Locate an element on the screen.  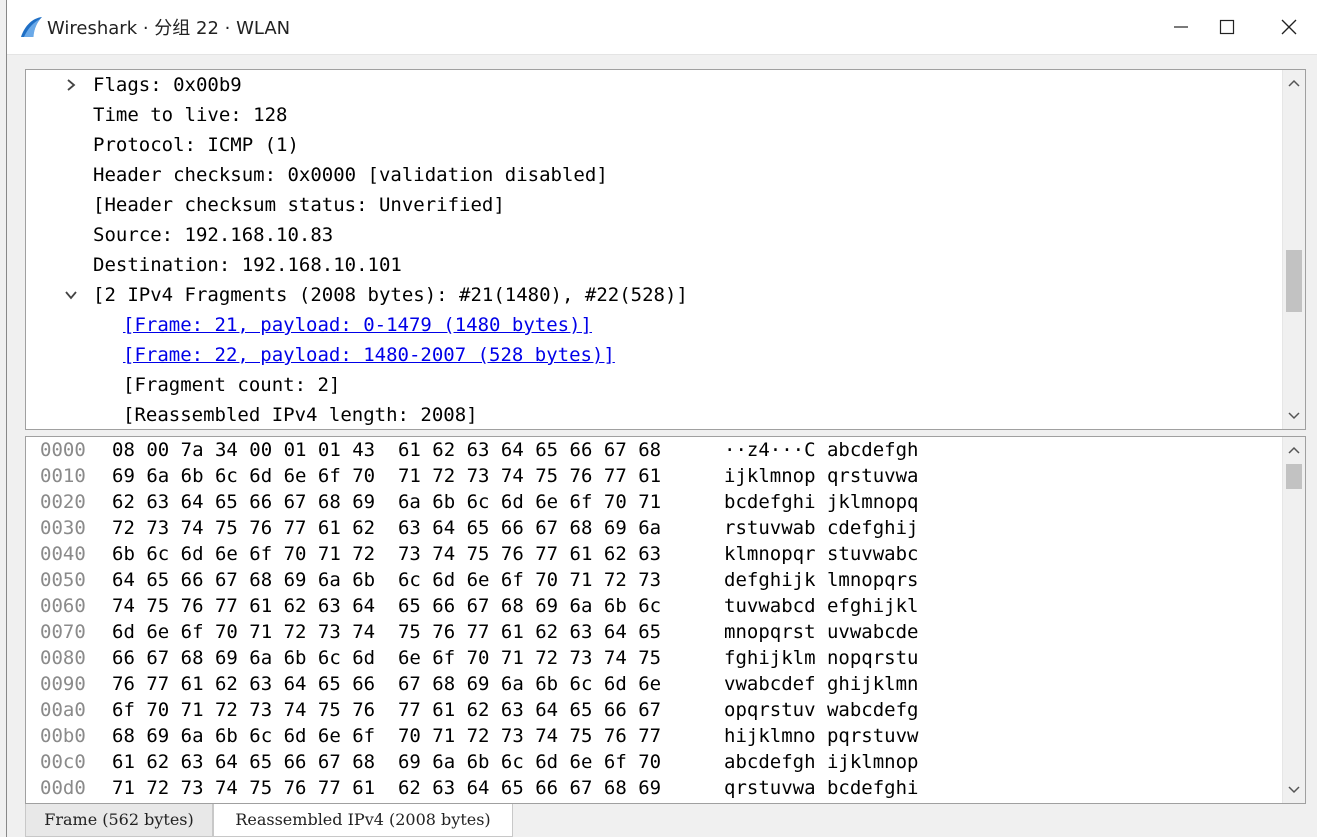
tree-scrollbar is located at coordinates (1293, 249).